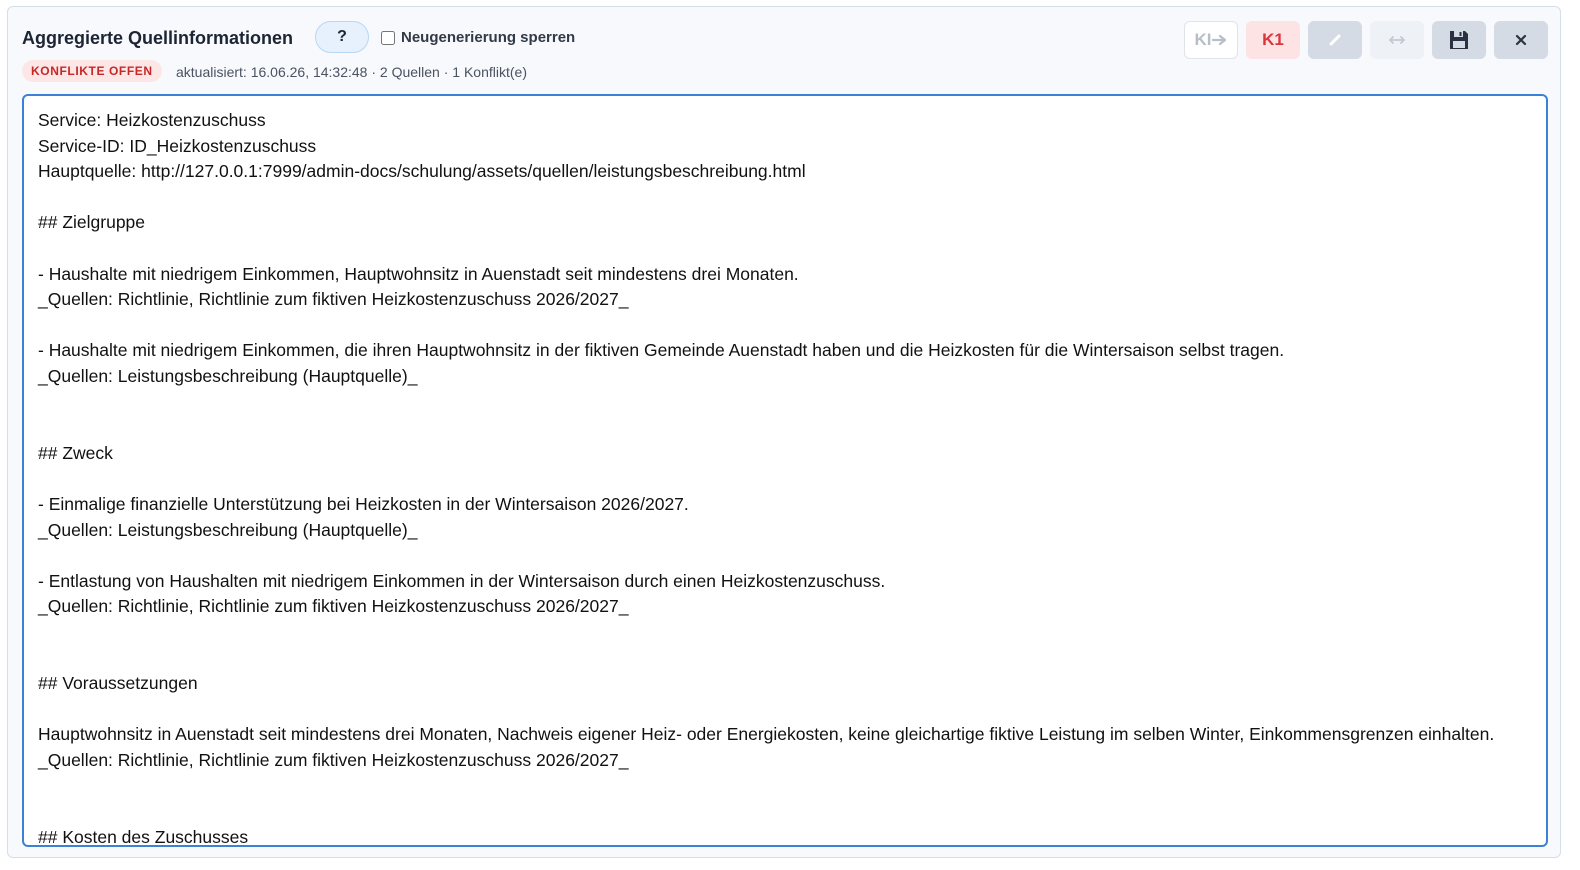  I want to click on help-button: ?, so click(342, 37).